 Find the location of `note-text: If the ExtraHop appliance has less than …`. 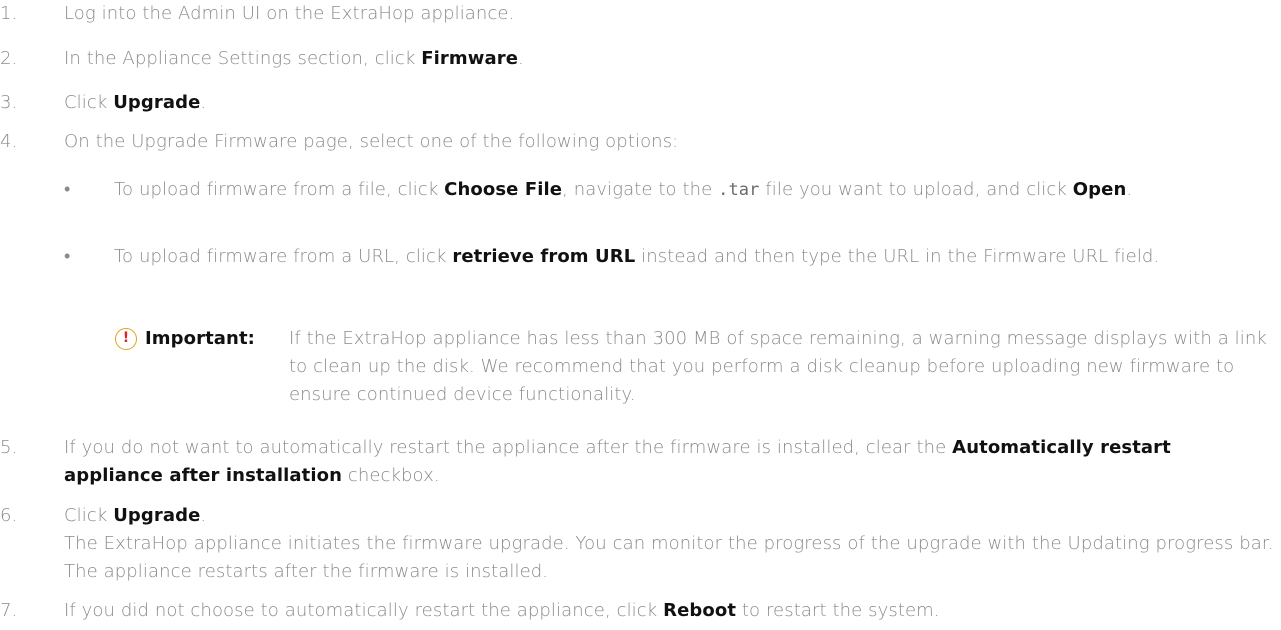

note-text: If the ExtraHop appliance has less than … is located at coordinates (778, 366).